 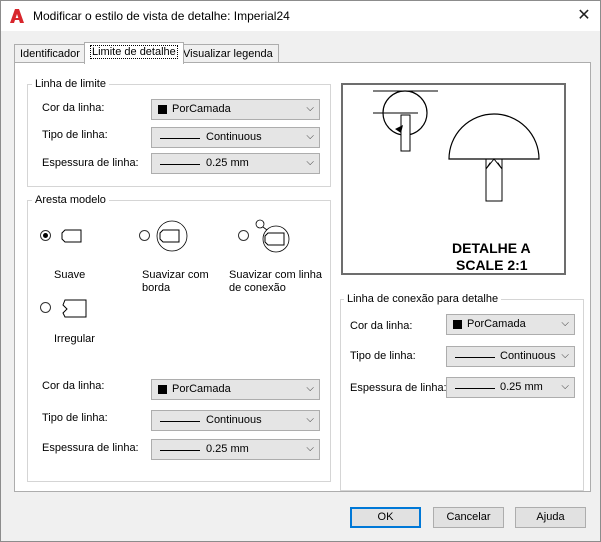 I want to click on edge-linetype-label: Tipo de linha:, so click(x=75, y=418).